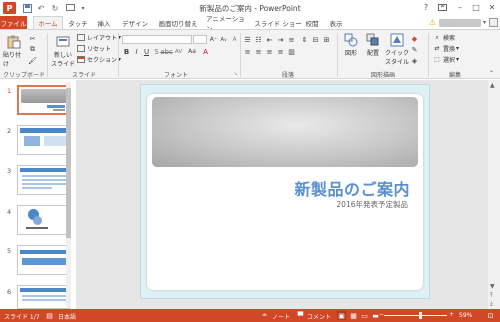 Image resolution: width=500 pixels, height=322 pixels. Describe the element at coordinates (48, 22) in the screenshot. I see `tab-home: ホーム` at that location.